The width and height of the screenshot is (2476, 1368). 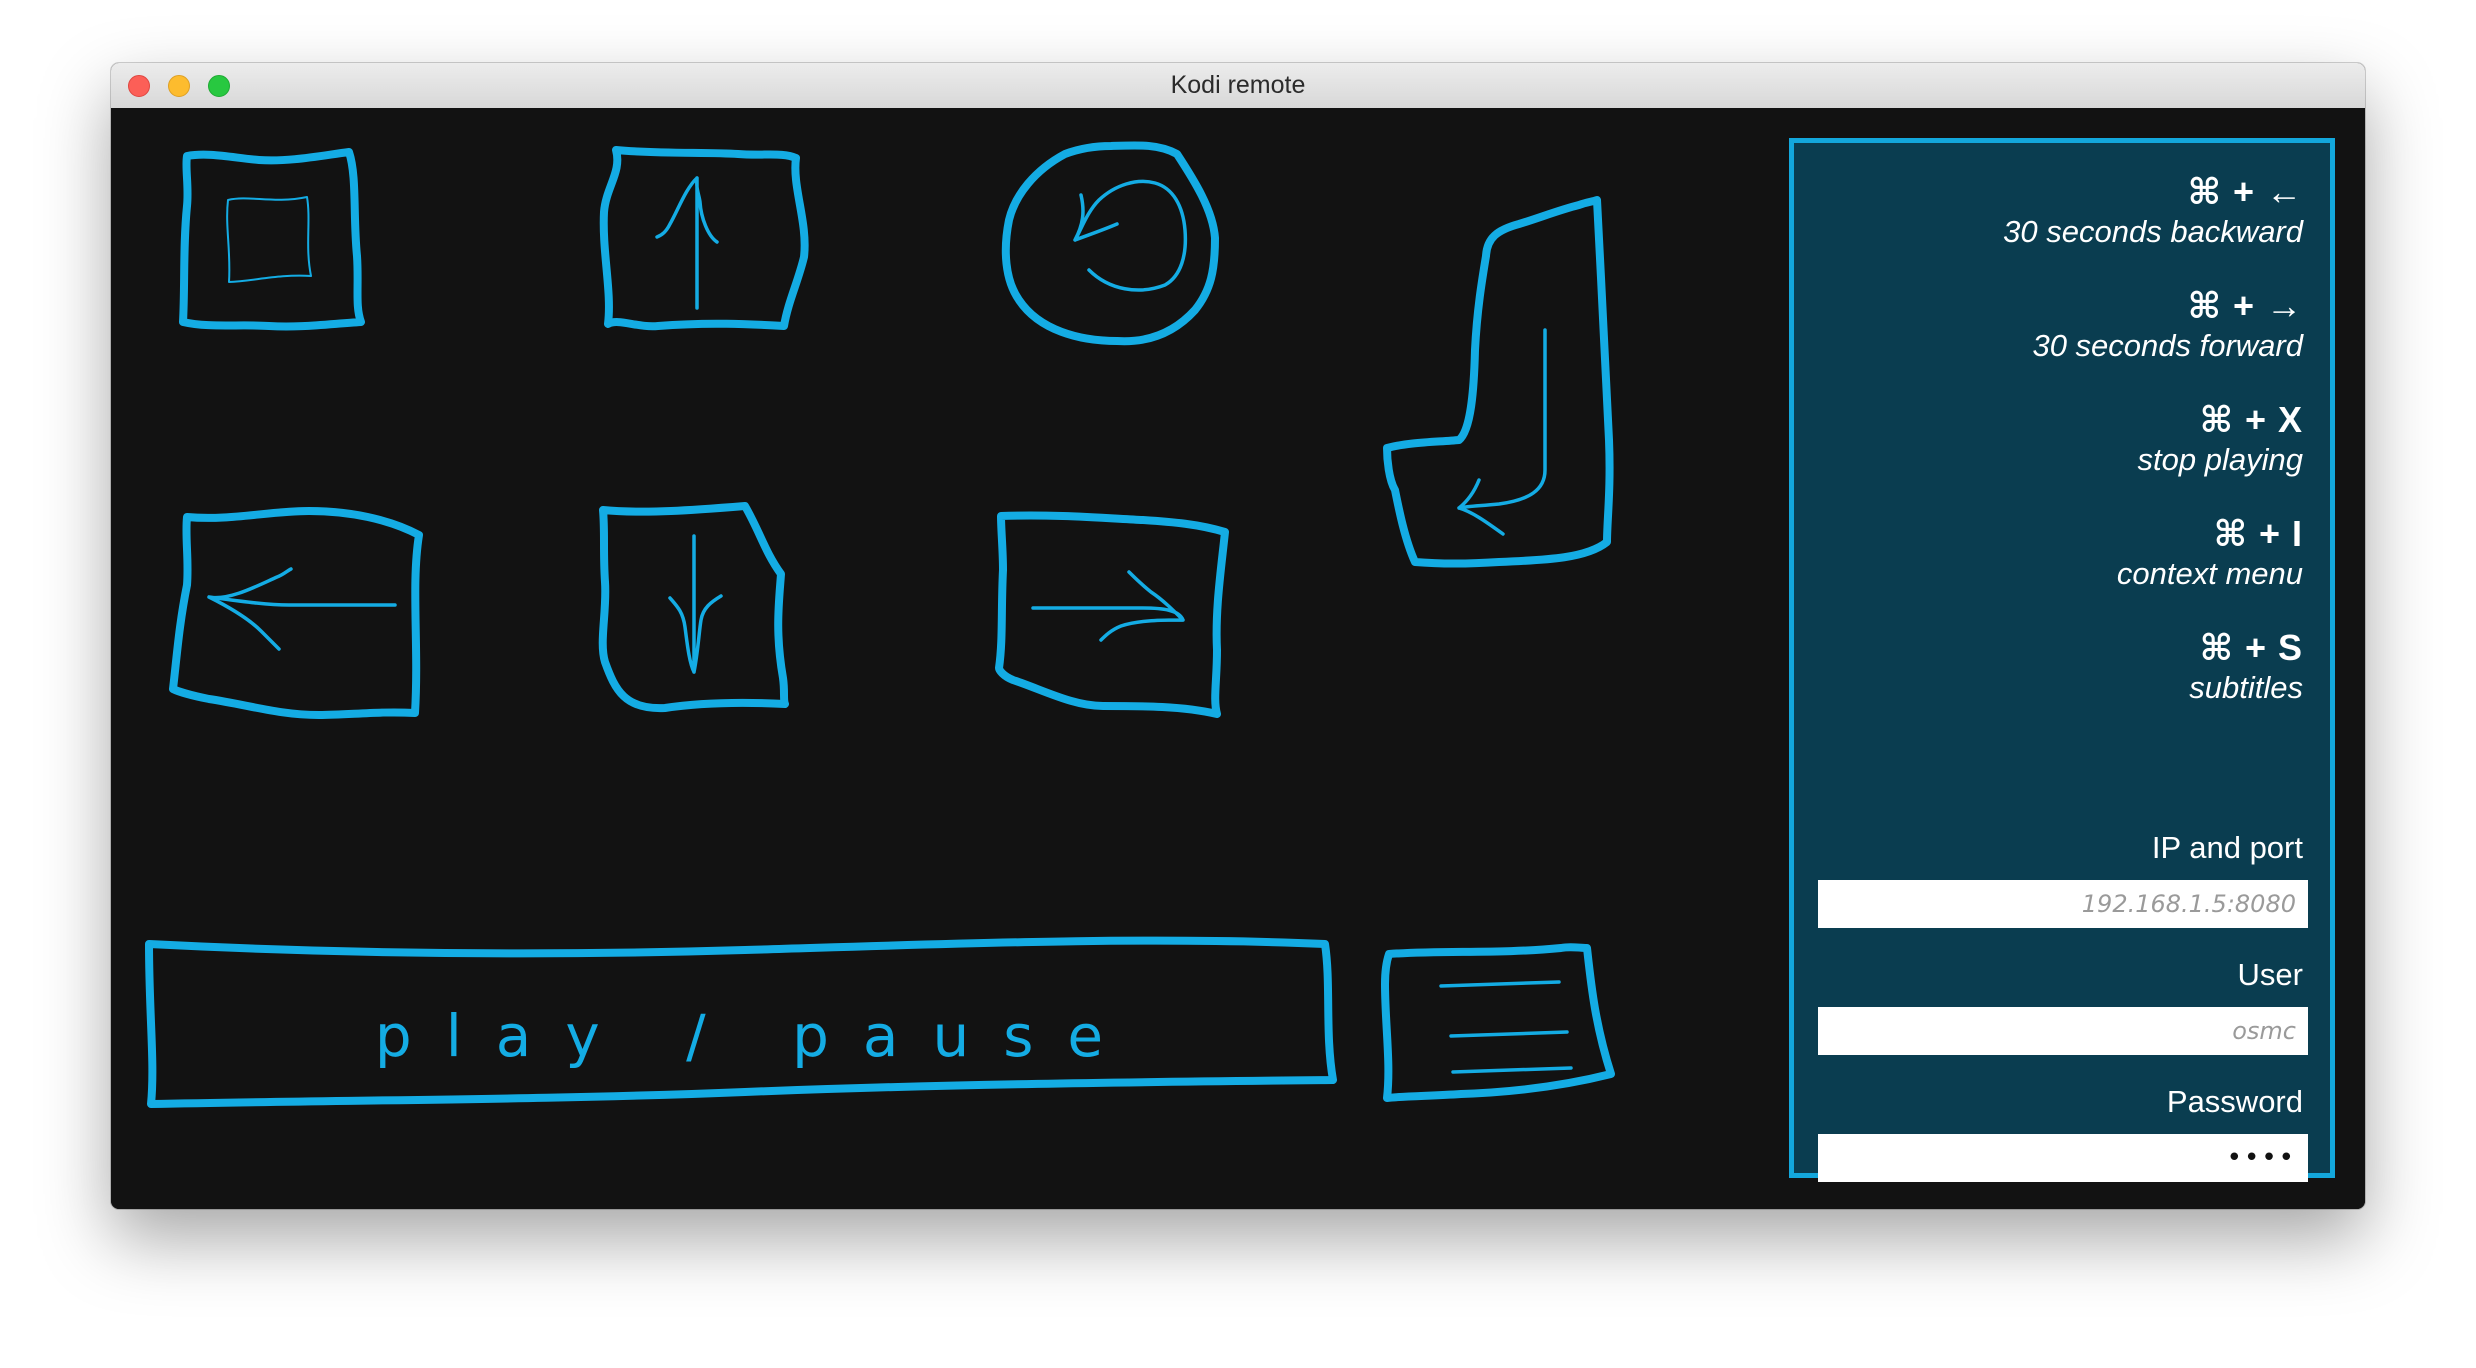 I want to click on arrow-right-icon, so click(x=1112, y=614).